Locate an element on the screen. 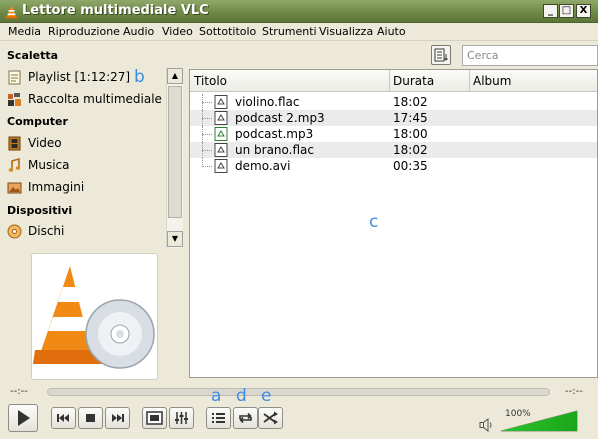 Image resolution: width=598 pixels, height=439 pixels. sidebar-item-label: Video is located at coordinates (45, 143).